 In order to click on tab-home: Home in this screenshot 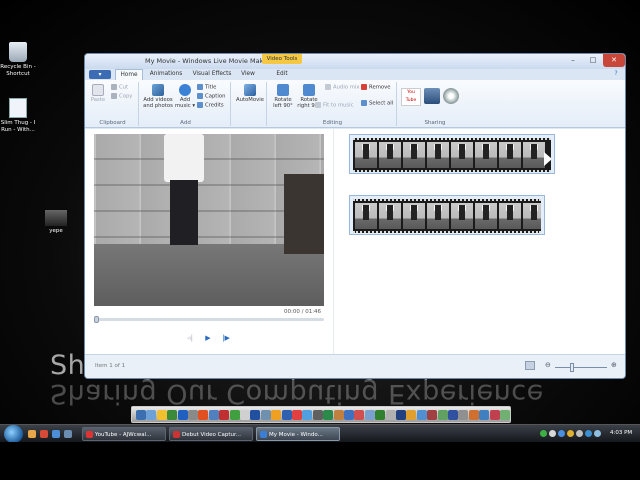, I will do `click(129, 74)`.